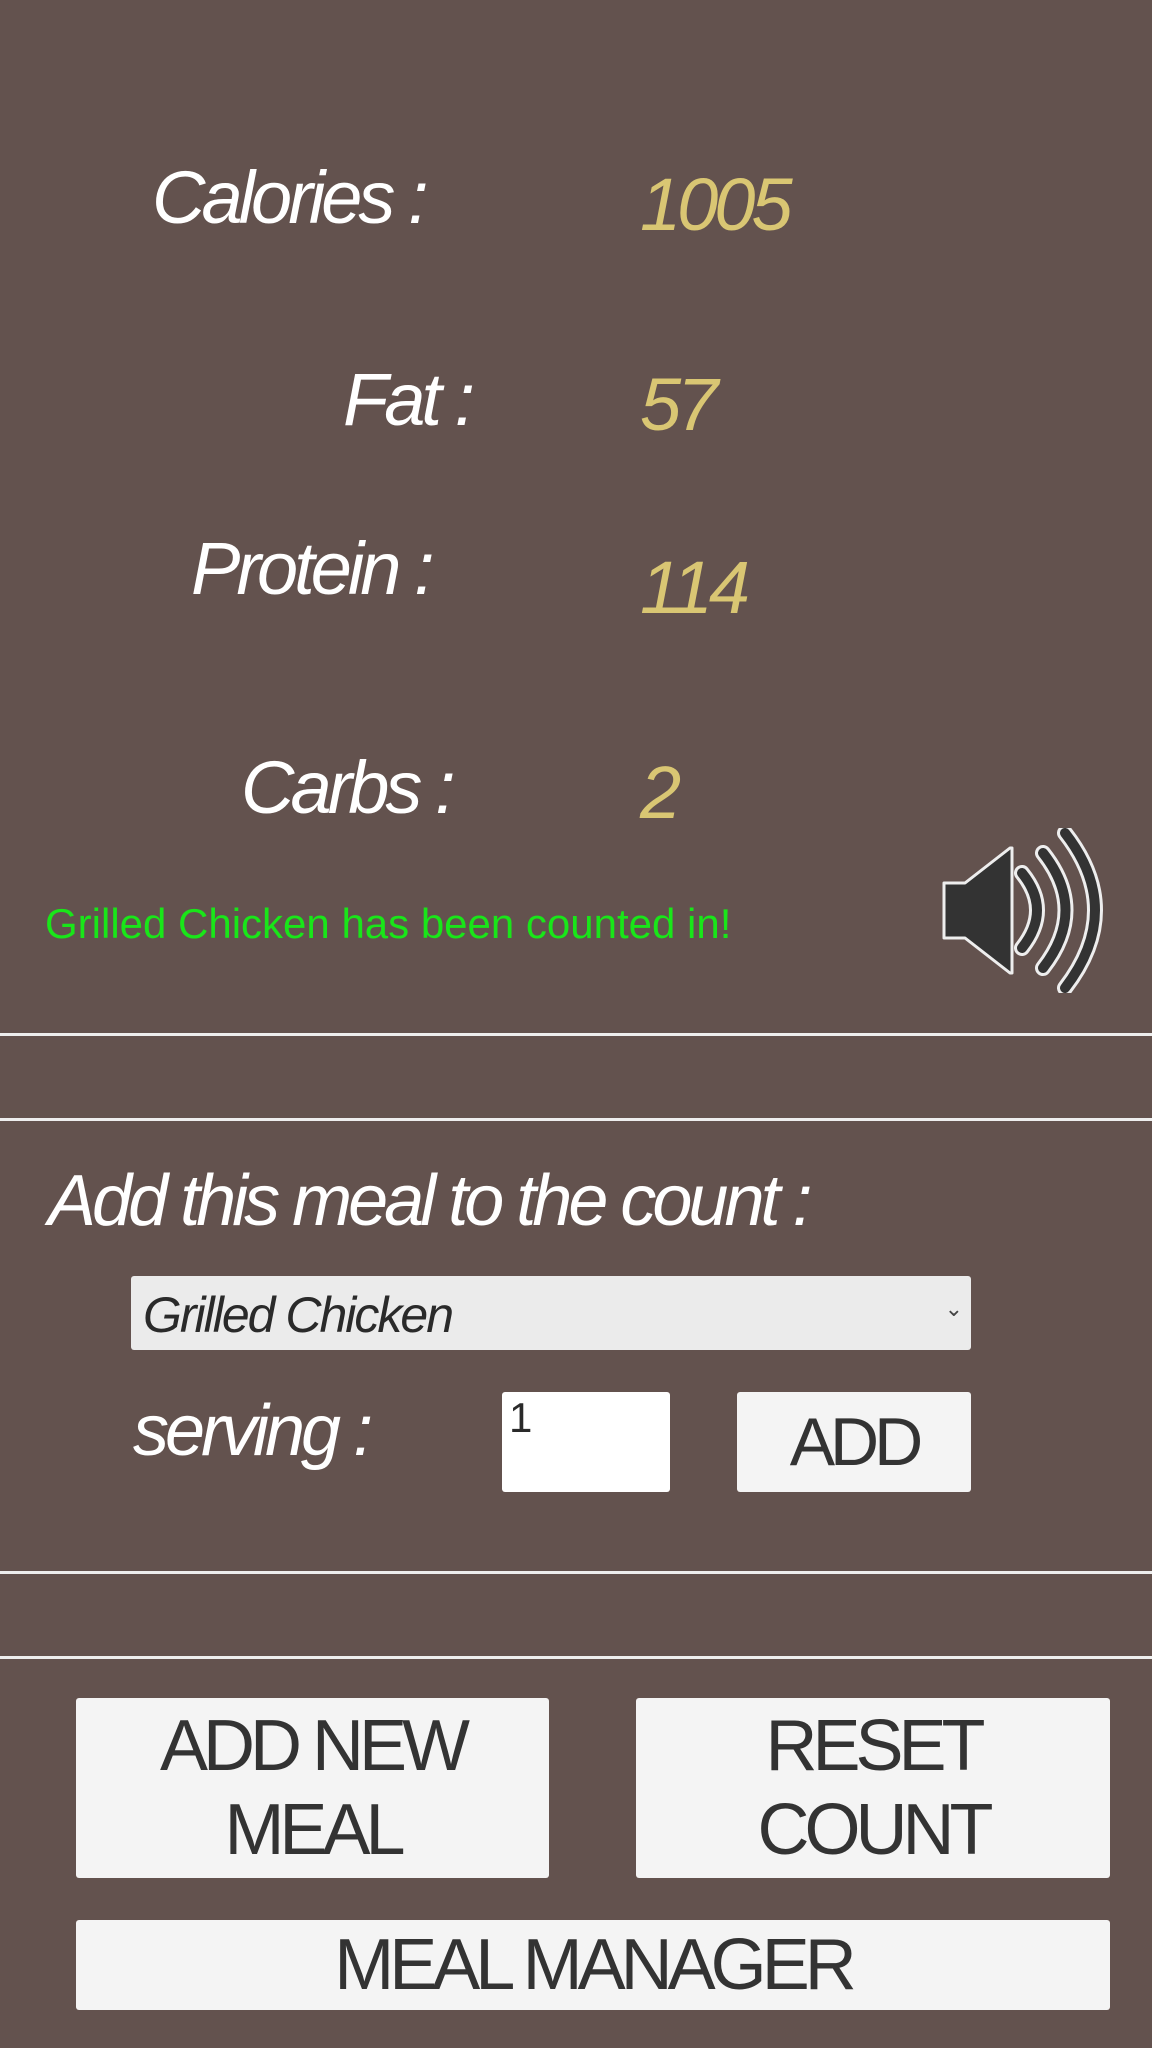  What do you see at coordinates (695, 587) in the screenshot?
I see `protein-value: 114` at bounding box center [695, 587].